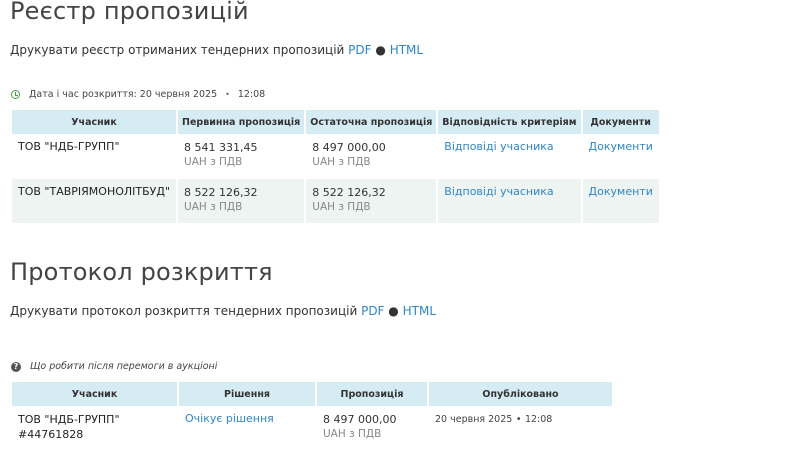 This screenshot has height=450, width=800. Describe the element at coordinates (221, 192) in the screenshot. I see `initial-amount: 8 522 126,32` at that location.